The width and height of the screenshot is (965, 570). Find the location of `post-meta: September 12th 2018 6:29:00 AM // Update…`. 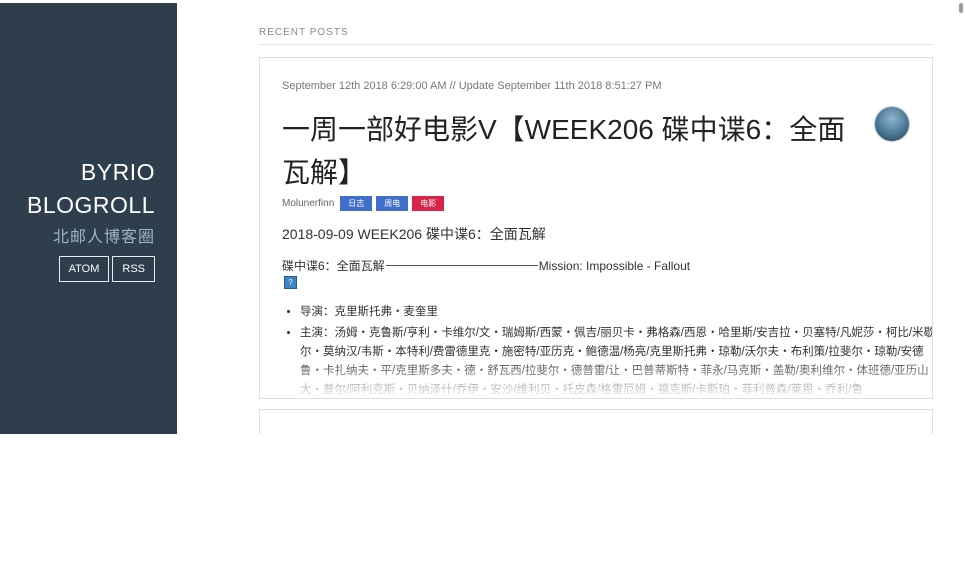

post-meta: September 12th 2018 6:29:00 AM // Update… is located at coordinates (472, 86).